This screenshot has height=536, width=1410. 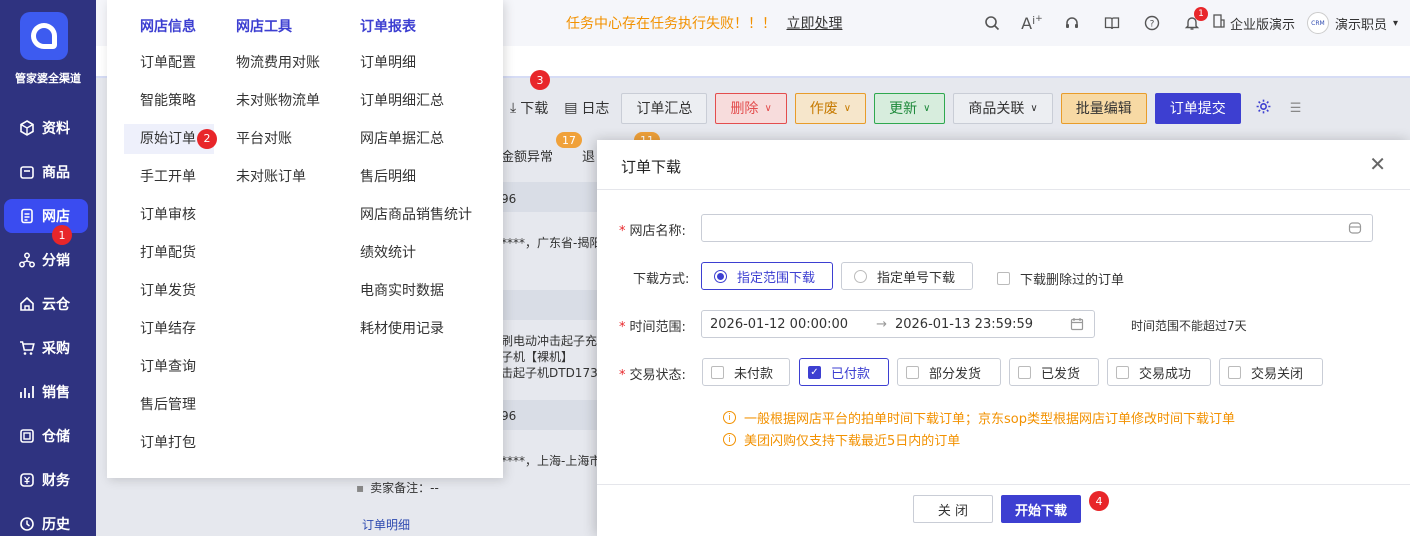 I want to click on menu-item-order-balance: 订单结存, so click(x=177, y=329).